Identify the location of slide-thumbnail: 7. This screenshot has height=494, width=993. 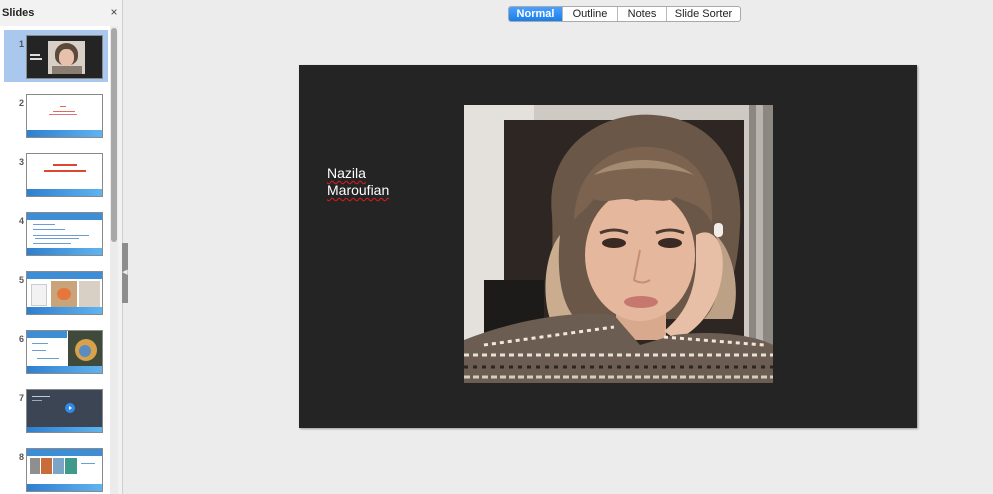
(56, 410).